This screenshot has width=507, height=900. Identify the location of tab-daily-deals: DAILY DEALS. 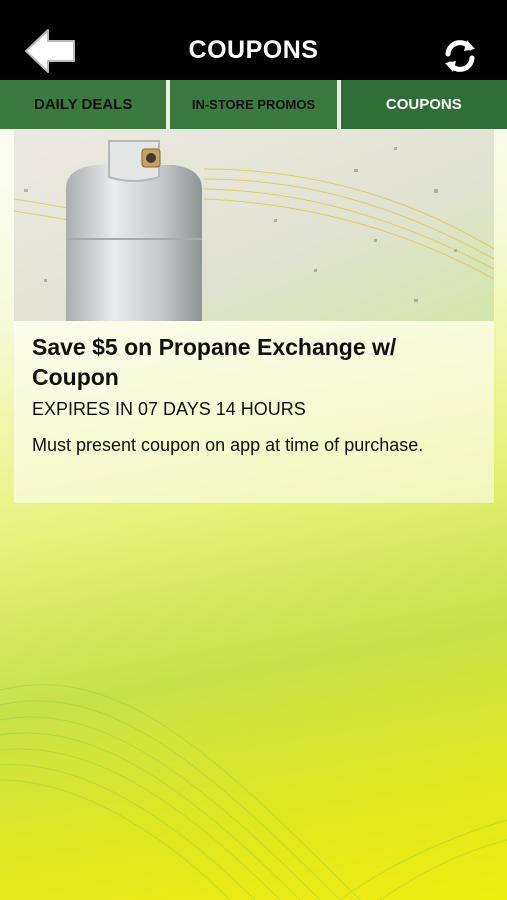
(85, 104).